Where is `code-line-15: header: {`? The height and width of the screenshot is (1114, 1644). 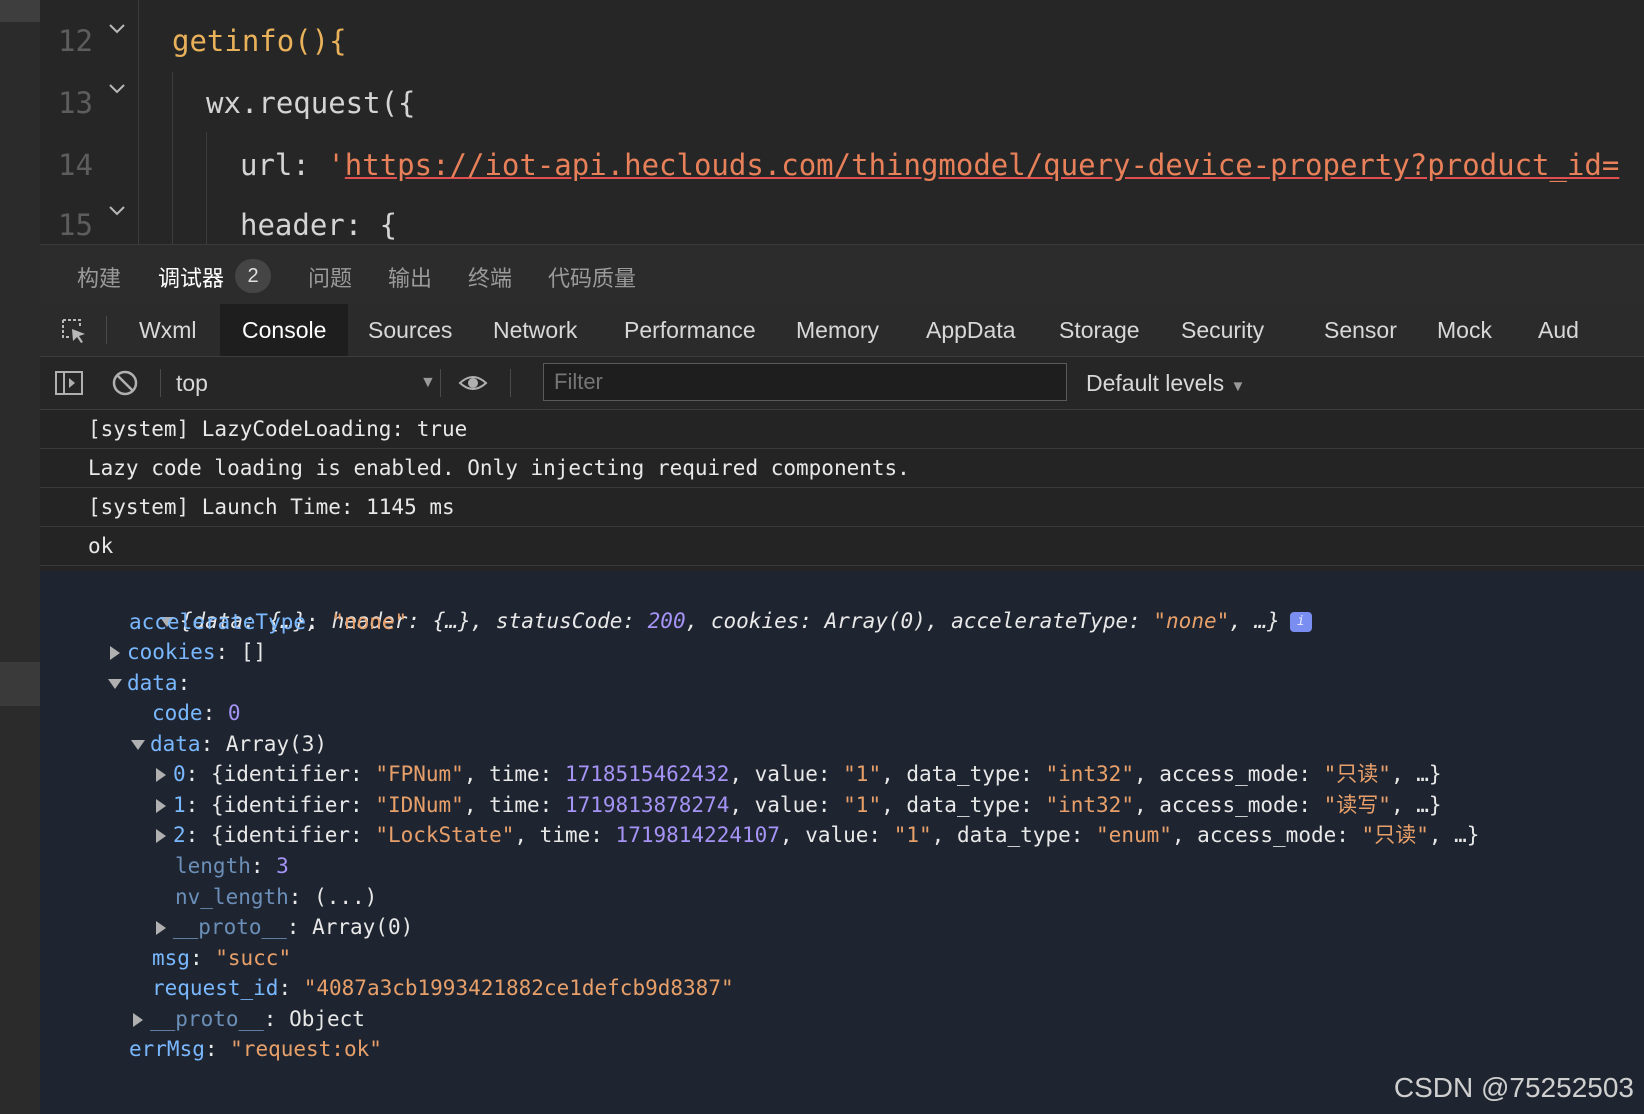 code-line-15: header: { is located at coordinates (318, 225).